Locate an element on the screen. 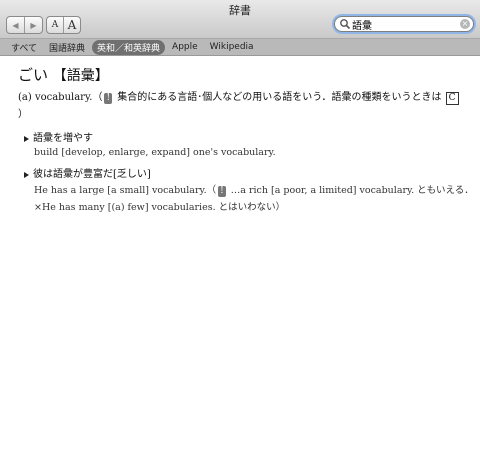 The image size is (480, 452). back-arrow-icon: ◀ is located at coordinates (15, 25).